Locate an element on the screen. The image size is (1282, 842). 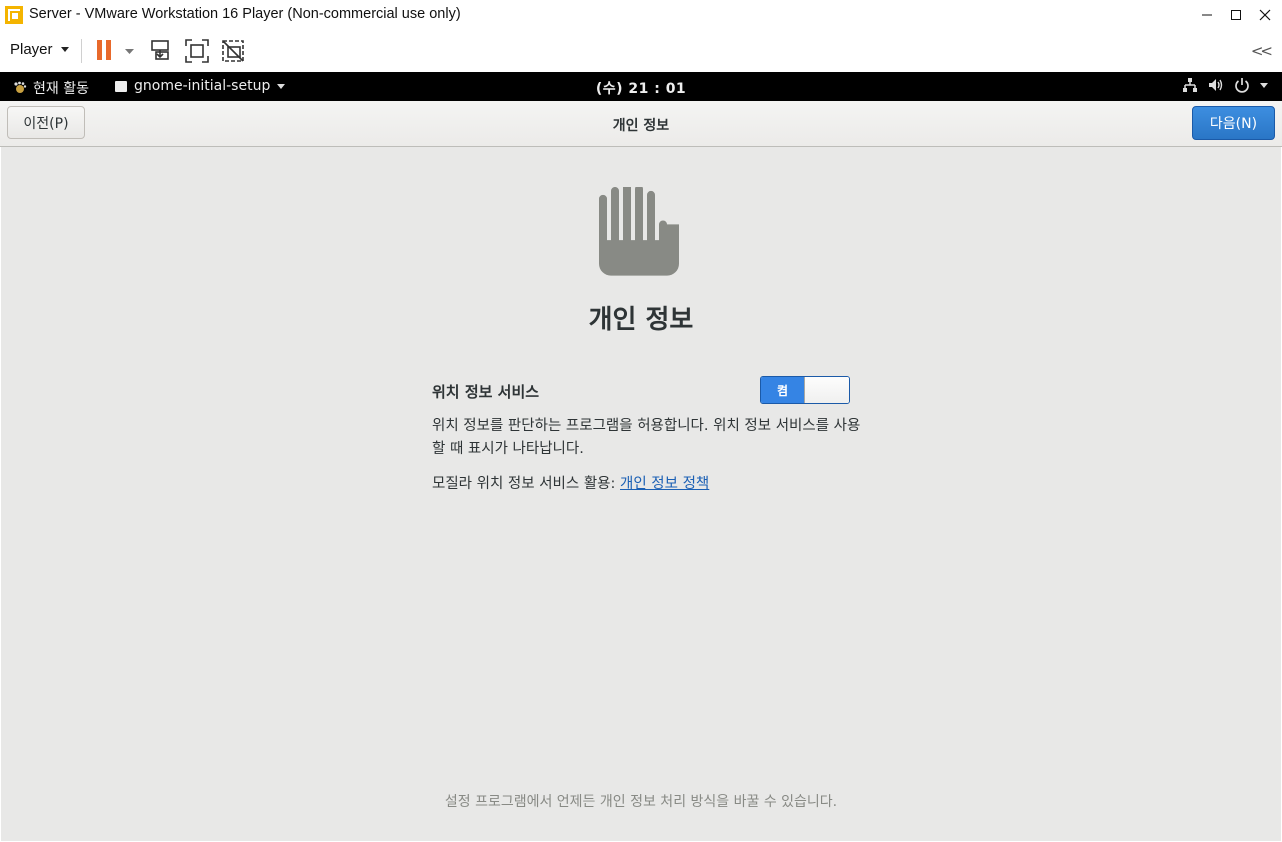
switch-knob is located at coordinates (826, 390).